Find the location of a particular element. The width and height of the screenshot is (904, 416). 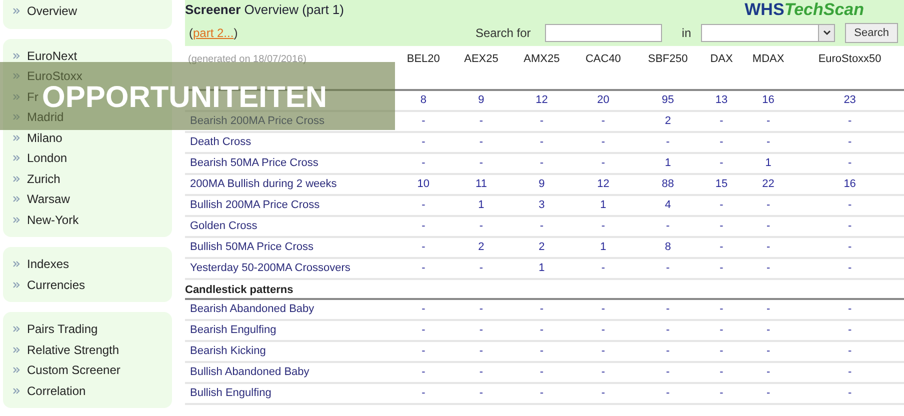

generated-date: (generated on 18/07/2016) is located at coordinates (247, 59).